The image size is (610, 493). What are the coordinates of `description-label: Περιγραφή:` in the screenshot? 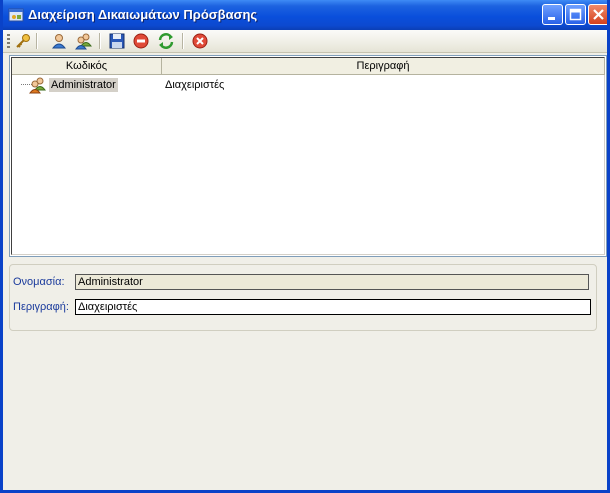 It's located at (41, 307).